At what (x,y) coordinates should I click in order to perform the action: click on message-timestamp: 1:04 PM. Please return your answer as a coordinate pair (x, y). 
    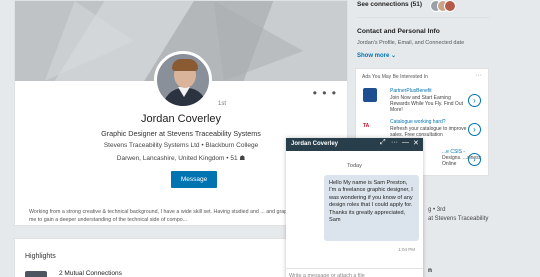
    Looking at the image, I should click on (406, 249).